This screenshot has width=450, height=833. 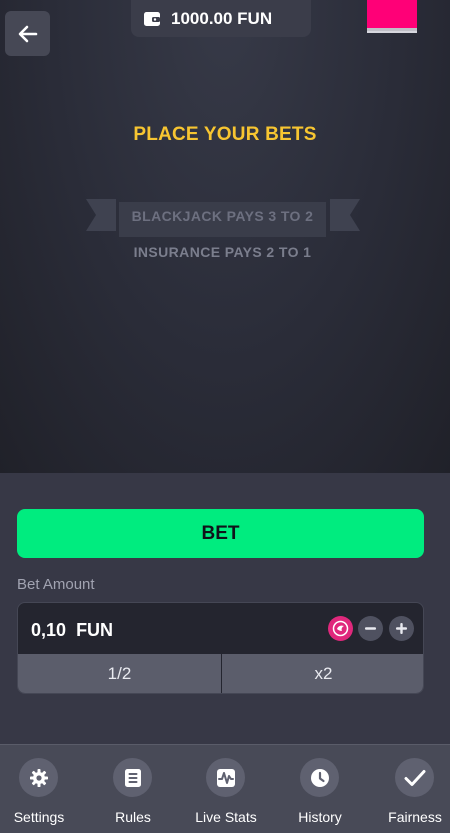 I want to click on decrease-bet-button, so click(x=370, y=628).